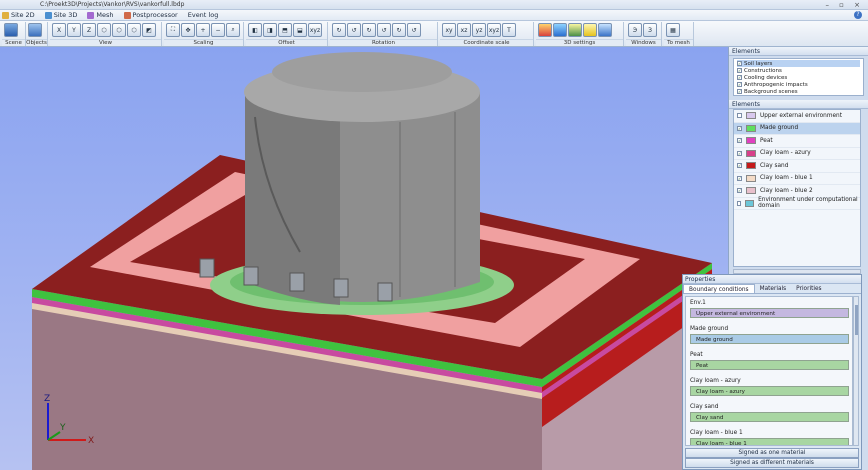  Describe the element at coordinates (203, 30) in the screenshot. I see `zoom-in-icon: +` at that location.